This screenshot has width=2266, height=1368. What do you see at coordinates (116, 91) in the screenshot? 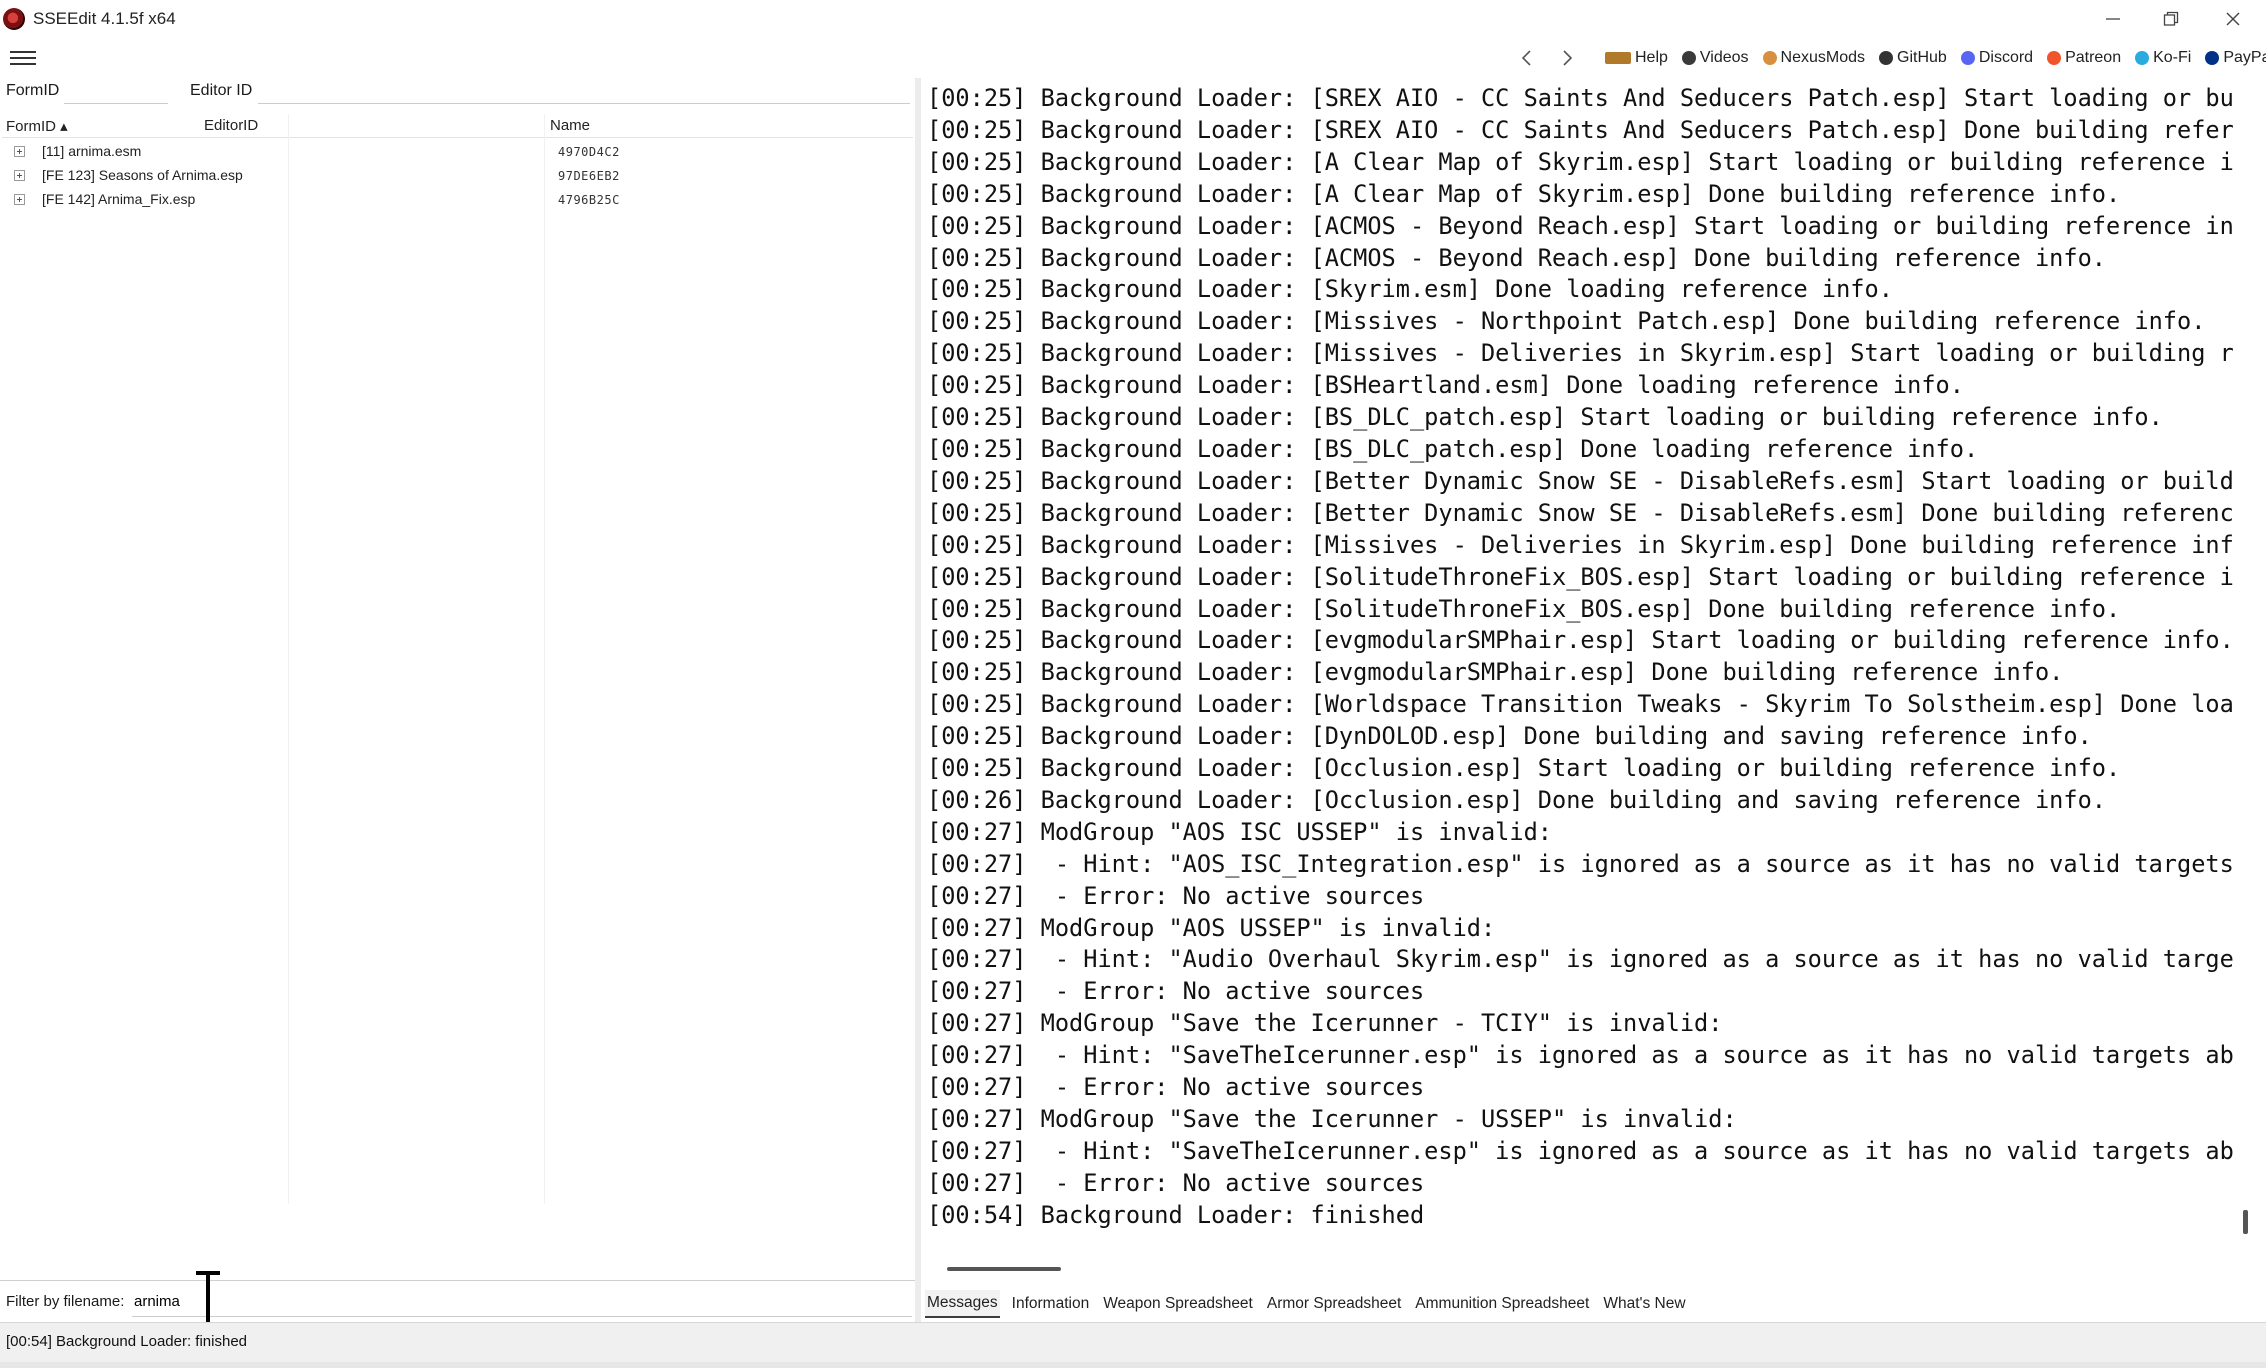
I see `formid-input` at bounding box center [116, 91].